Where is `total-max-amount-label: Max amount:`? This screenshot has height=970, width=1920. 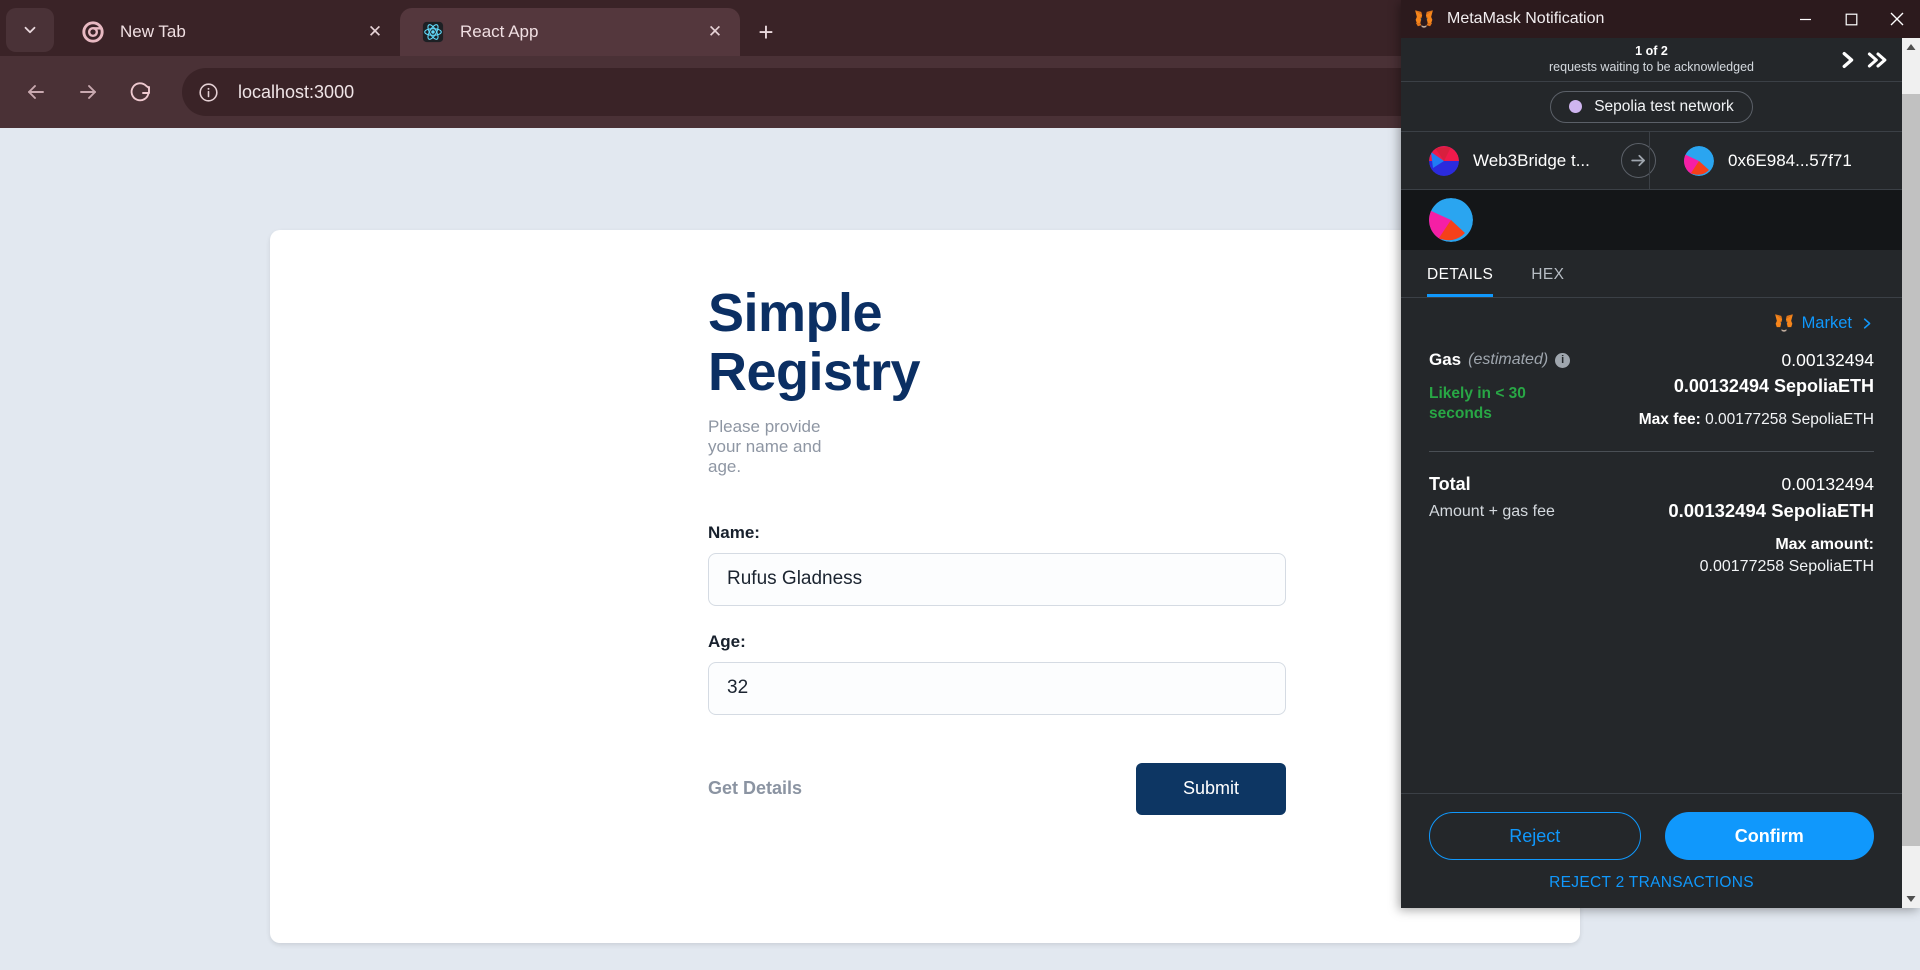
total-max-amount-label: Max amount: is located at coordinates (1824, 544).